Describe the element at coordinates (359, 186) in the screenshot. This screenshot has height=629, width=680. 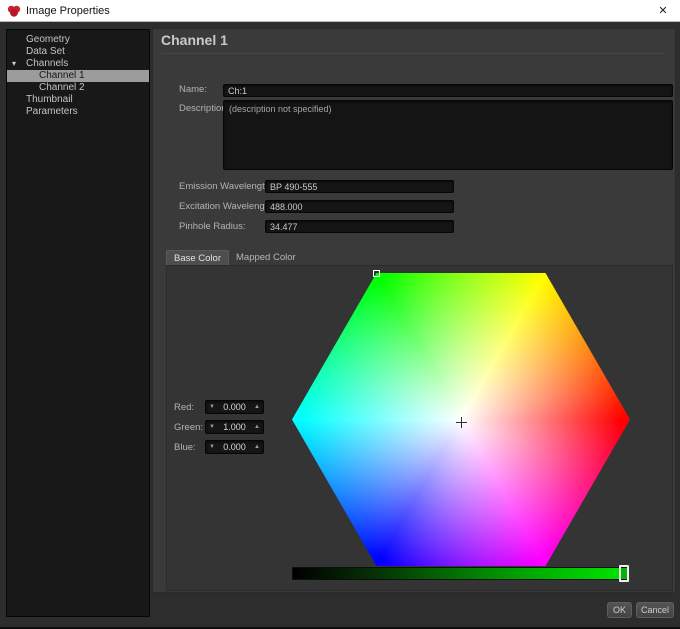
I see `emission-wavelength-input` at that location.